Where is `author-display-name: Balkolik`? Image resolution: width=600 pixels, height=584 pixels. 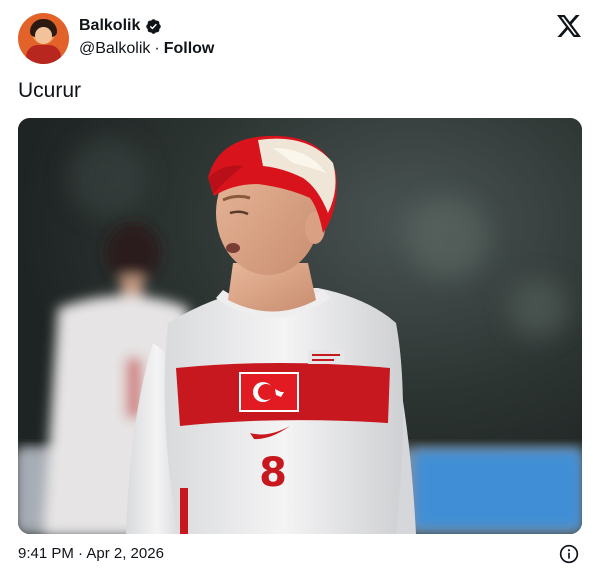
author-display-name: Balkolik is located at coordinates (109, 26).